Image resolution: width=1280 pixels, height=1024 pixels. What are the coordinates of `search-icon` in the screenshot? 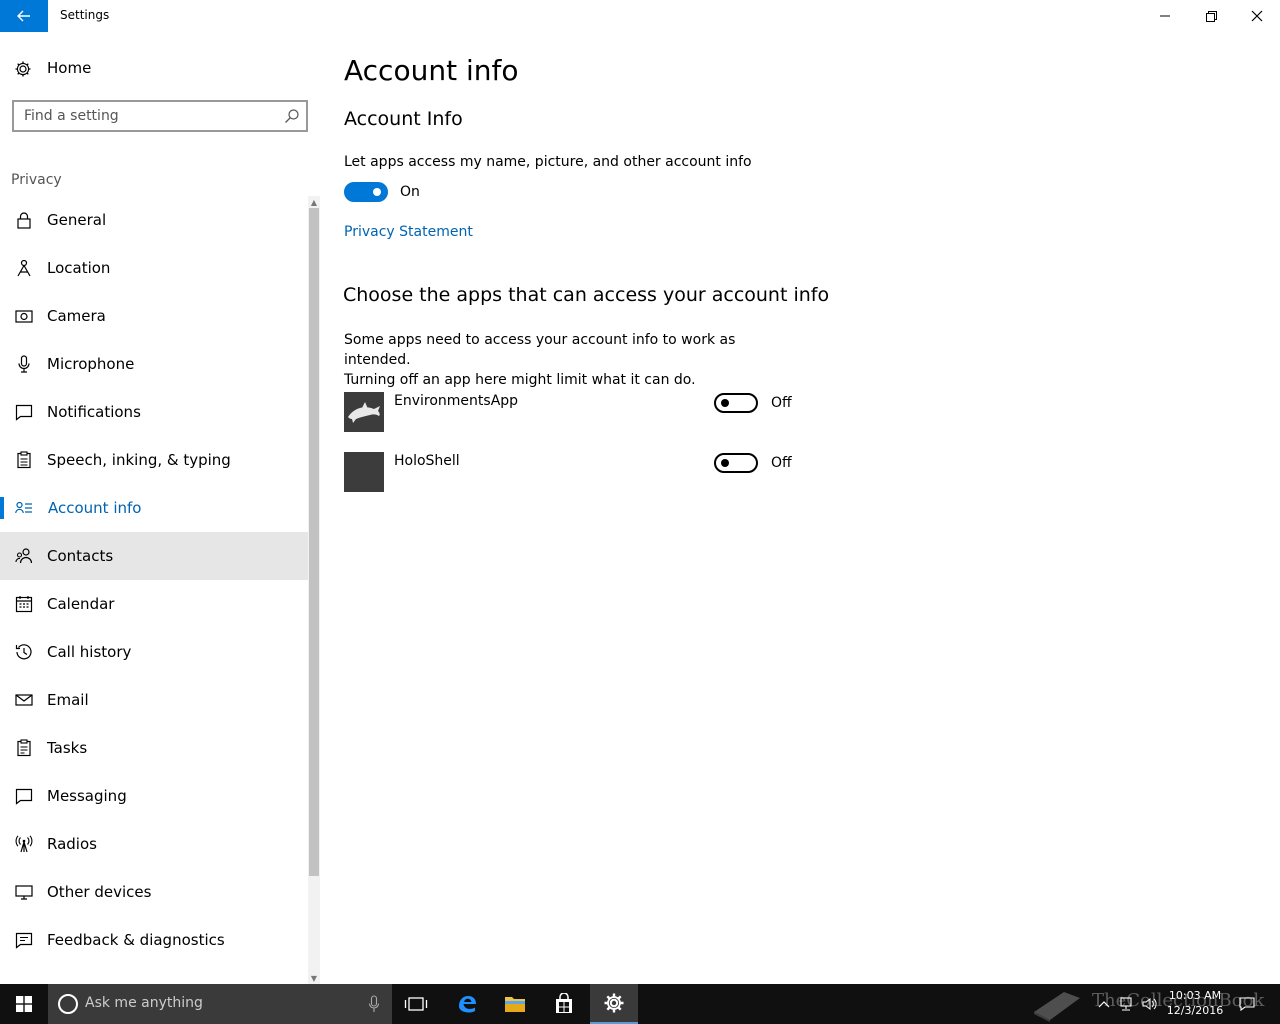 It's located at (292, 116).